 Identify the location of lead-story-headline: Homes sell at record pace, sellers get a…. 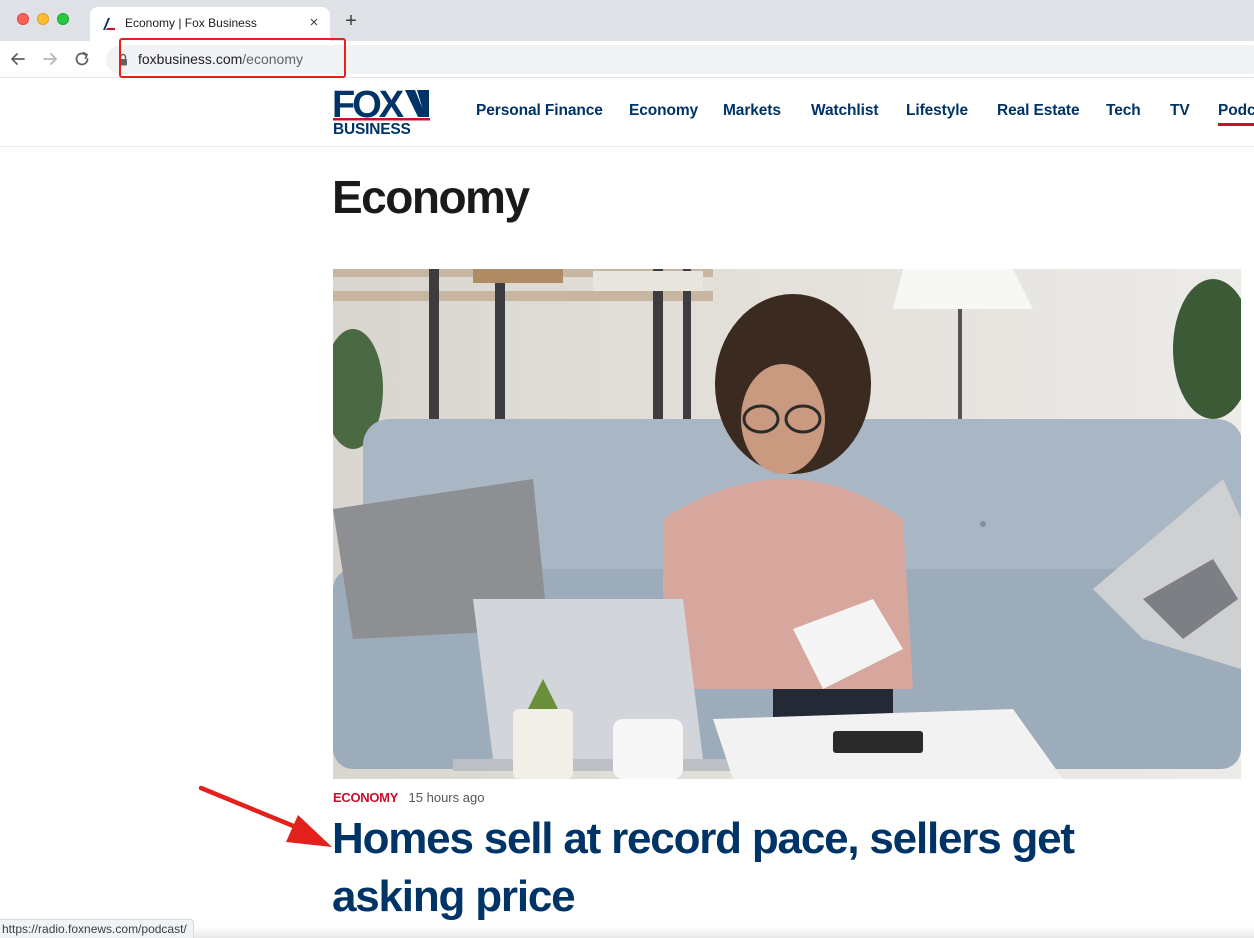
(772, 868).